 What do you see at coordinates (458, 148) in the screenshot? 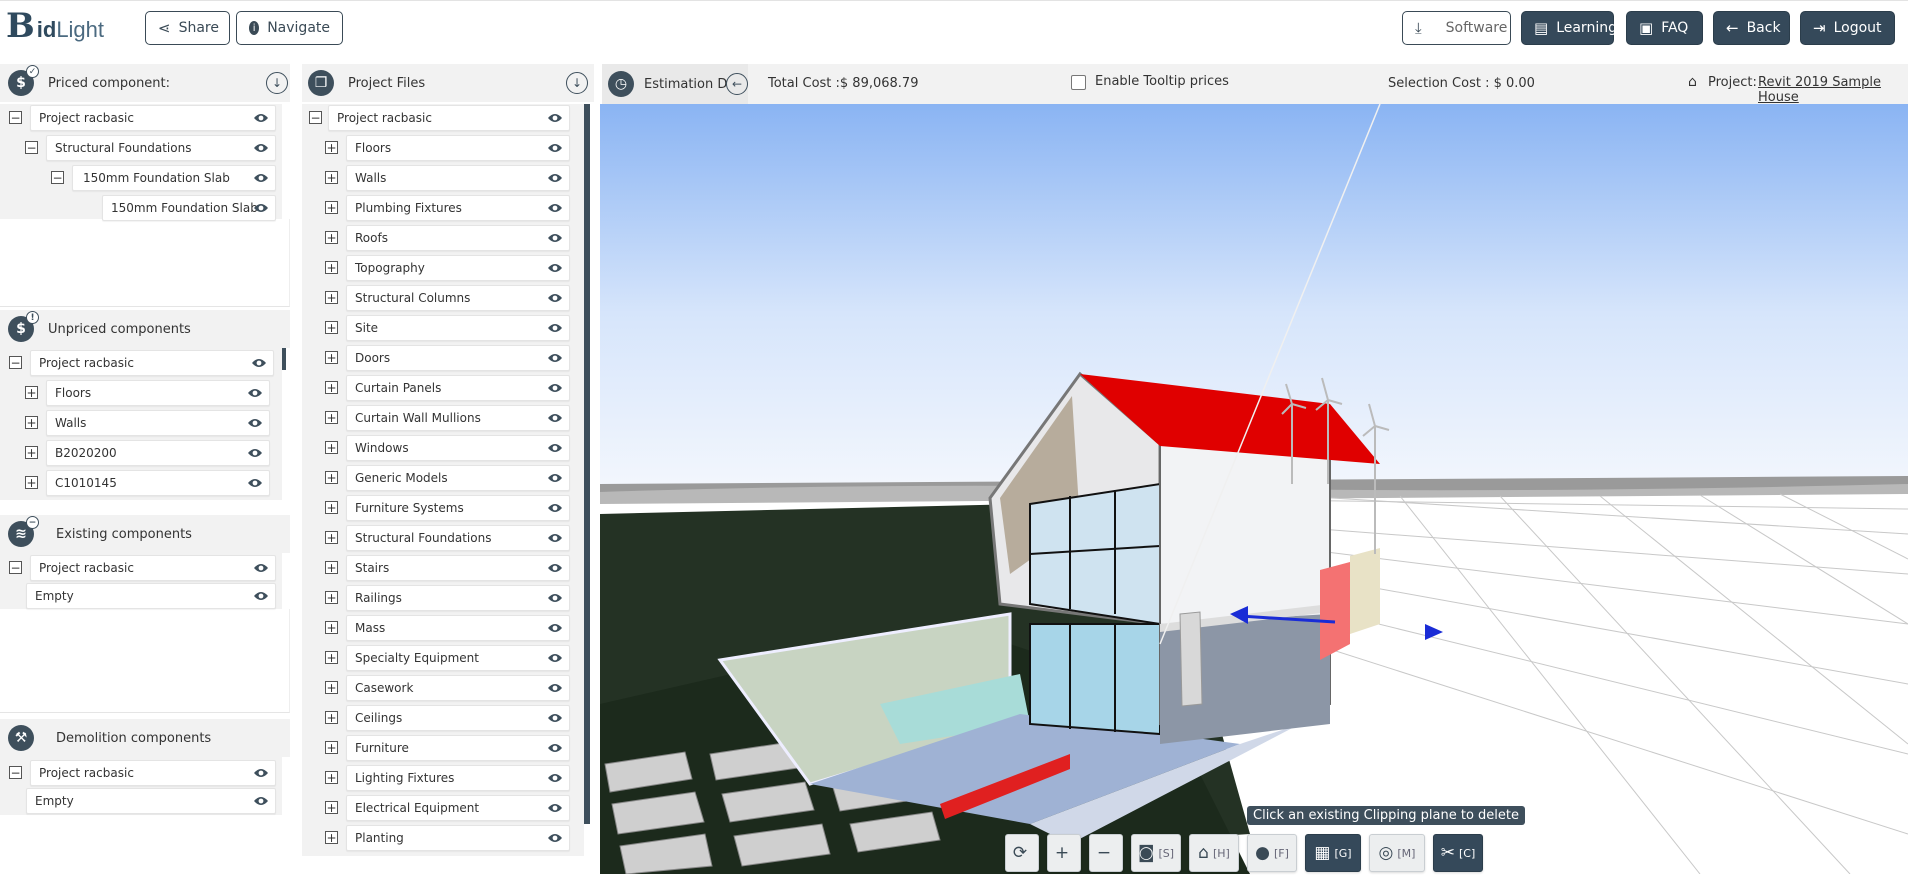
I see `file-category-item: Floors` at bounding box center [458, 148].